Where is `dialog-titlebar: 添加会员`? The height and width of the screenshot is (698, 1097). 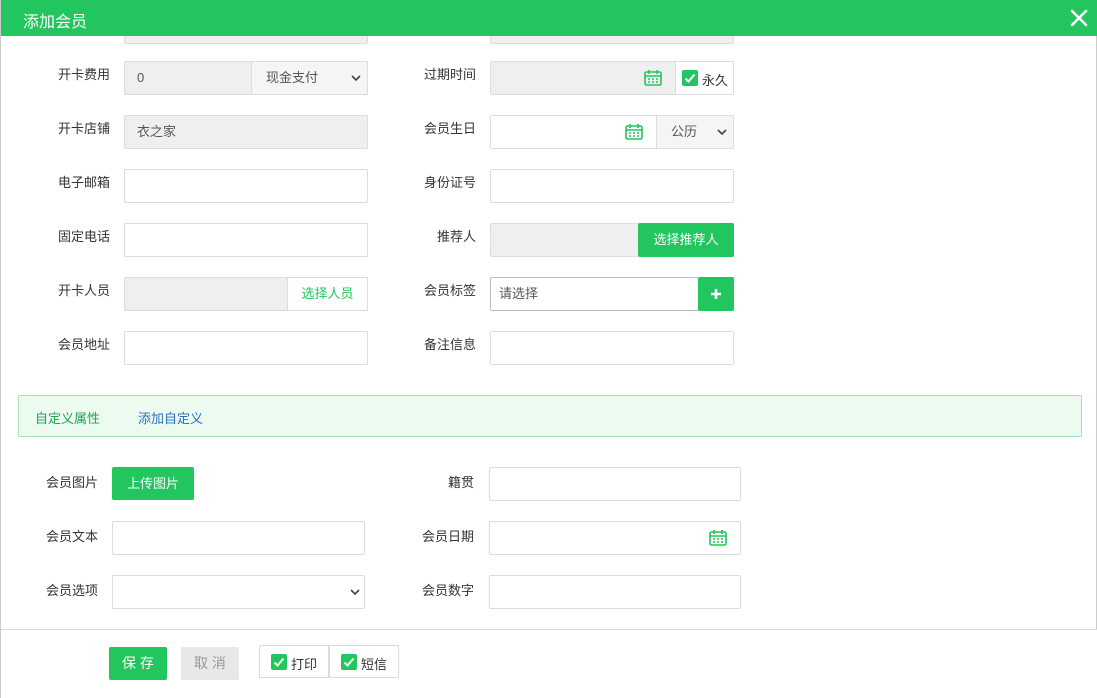
dialog-titlebar: 添加会员 is located at coordinates (549, 18).